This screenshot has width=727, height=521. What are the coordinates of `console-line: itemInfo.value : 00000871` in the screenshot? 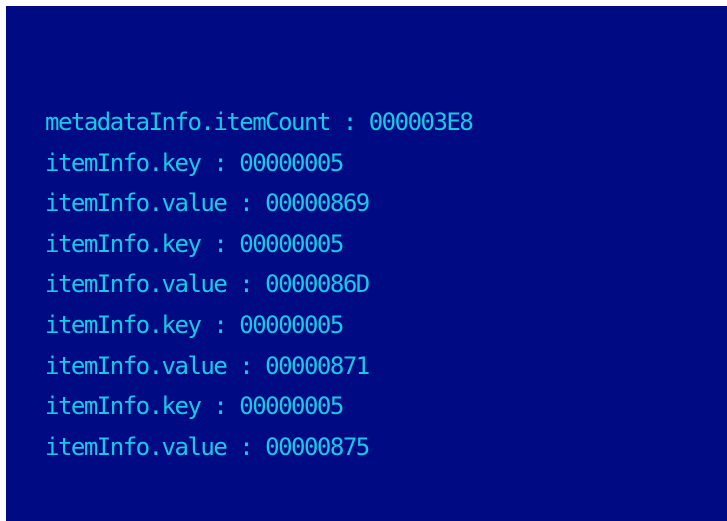 It's located at (207, 365).